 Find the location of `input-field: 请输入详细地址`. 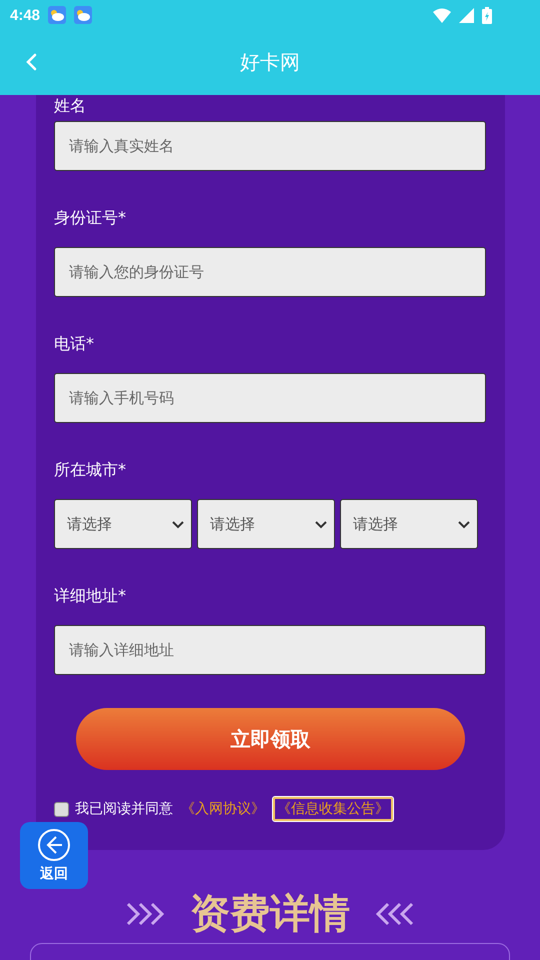

input-field: 请输入详细地址 is located at coordinates (270, 650).